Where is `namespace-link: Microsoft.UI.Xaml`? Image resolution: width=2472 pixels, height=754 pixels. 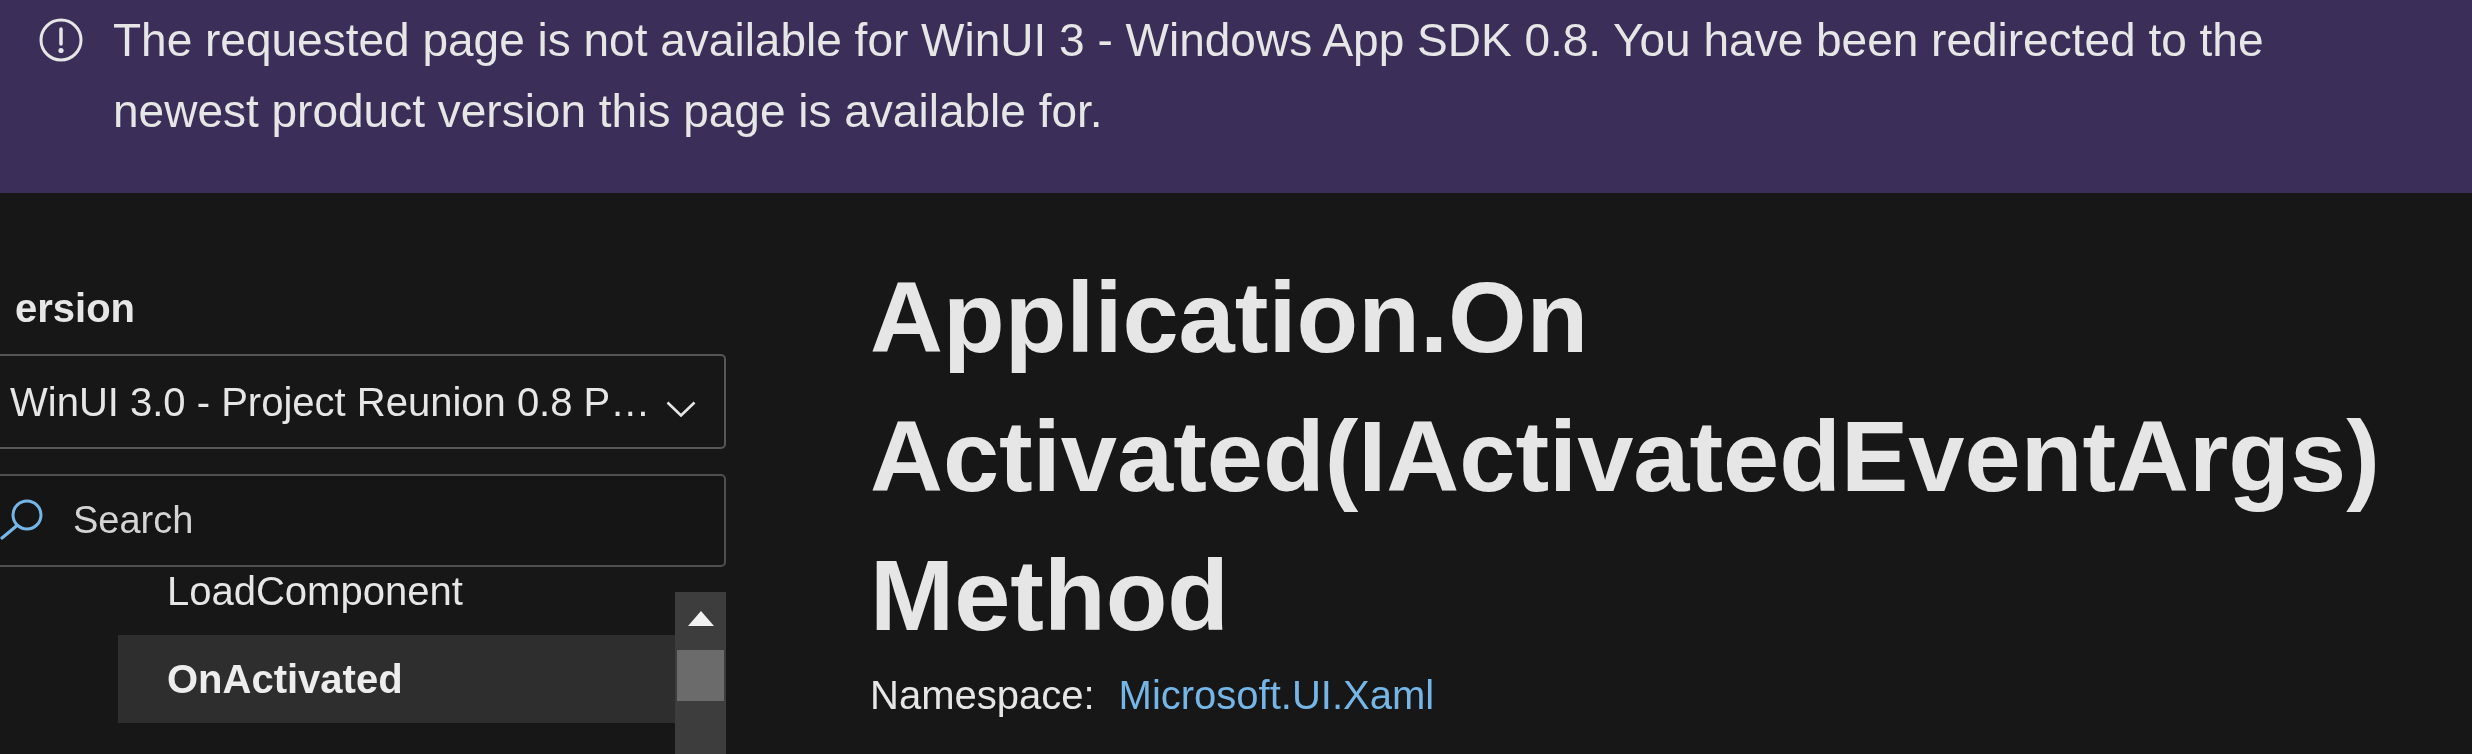
namespace-link: Microsoft.UI.Xaml is located at coordinates (1276, 695).